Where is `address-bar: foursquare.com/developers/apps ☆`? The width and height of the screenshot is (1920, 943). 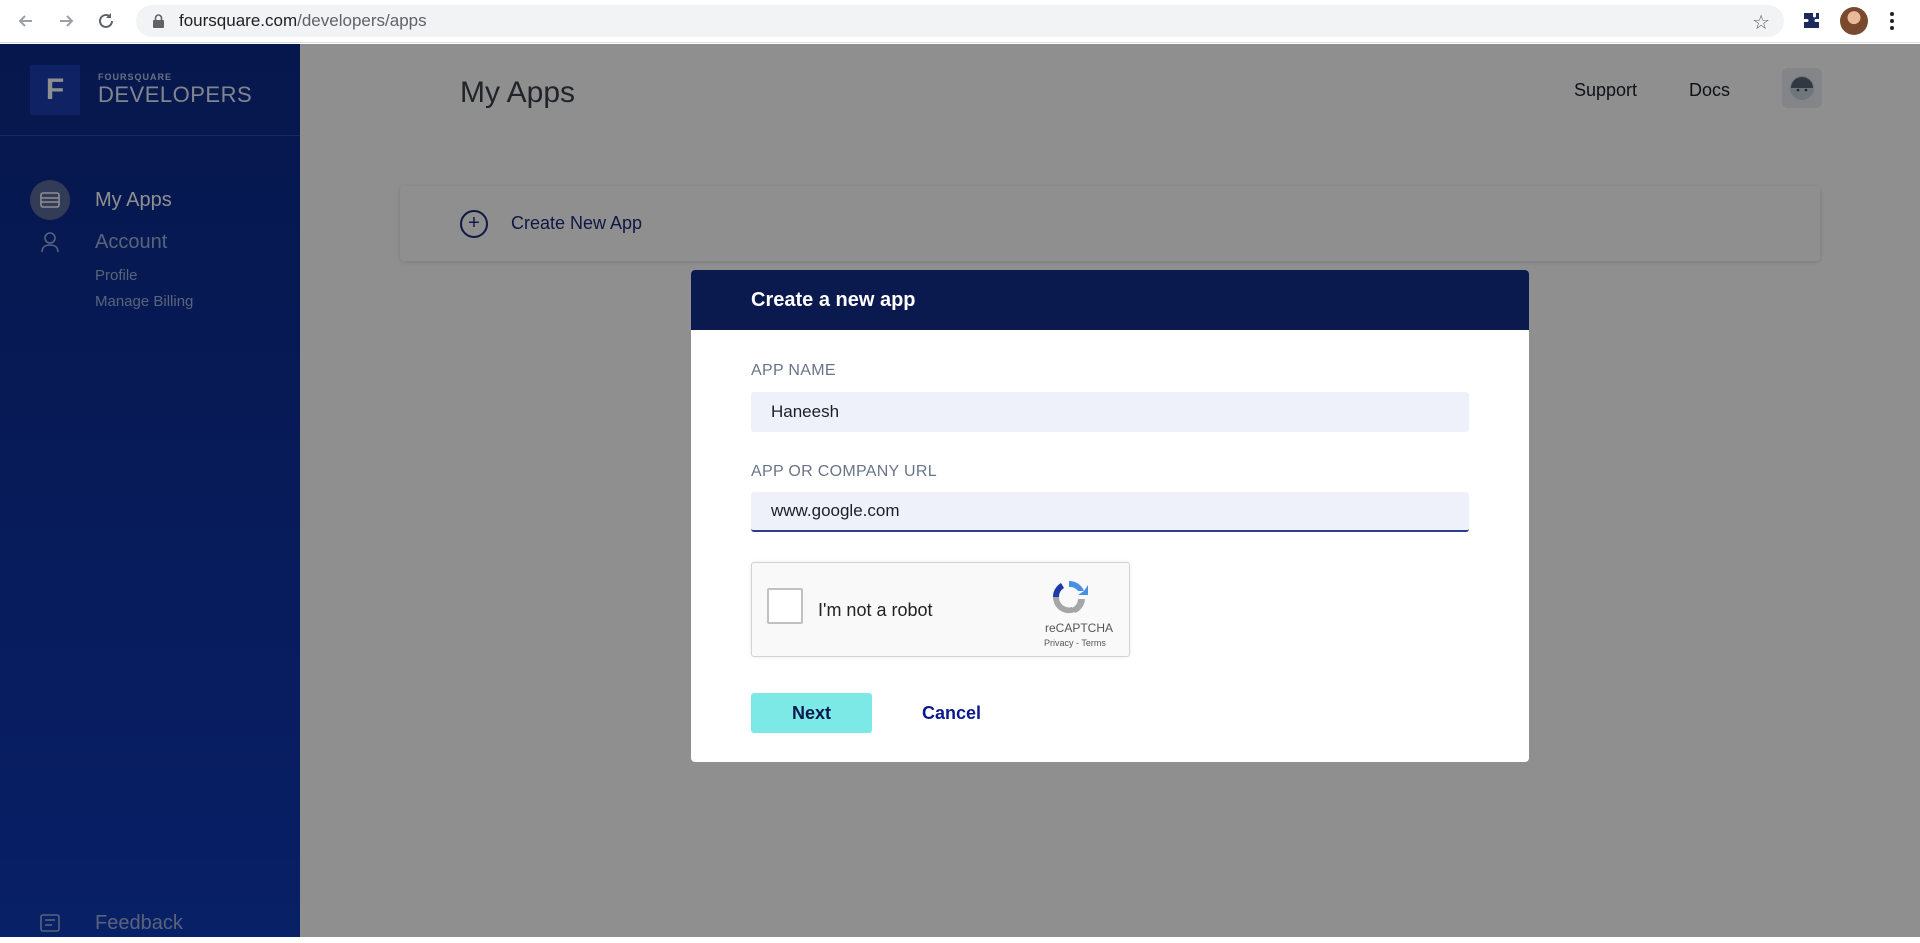 address-bar: foursquare.com/developers/apps ☆ is located at coordinates (960, 21).